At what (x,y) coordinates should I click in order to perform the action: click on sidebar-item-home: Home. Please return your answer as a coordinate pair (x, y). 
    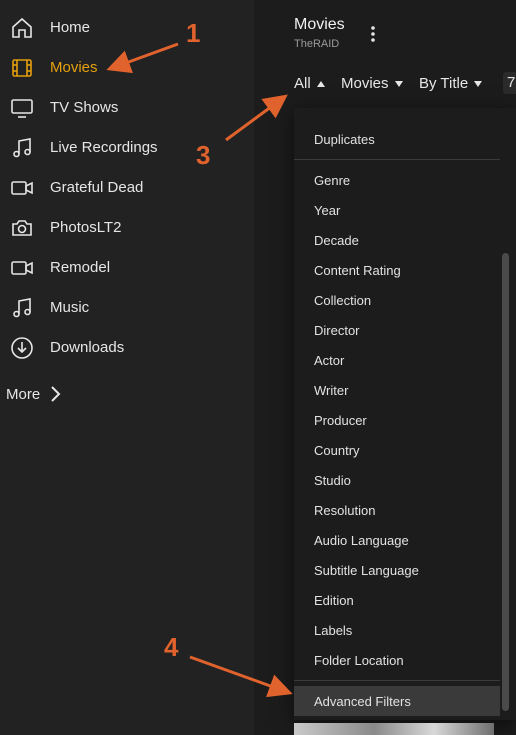
    Looking at the image, I should click on (127, 28).